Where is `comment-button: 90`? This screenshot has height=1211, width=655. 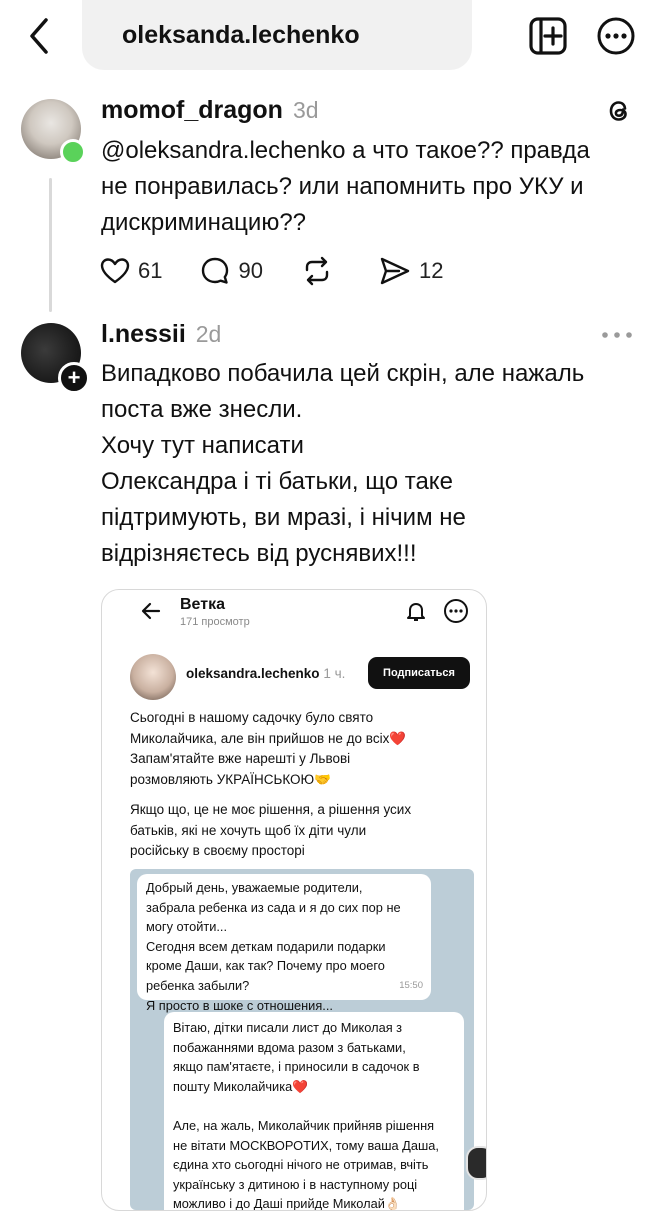 comment-button: 90 is located at coordinates (231, 271).